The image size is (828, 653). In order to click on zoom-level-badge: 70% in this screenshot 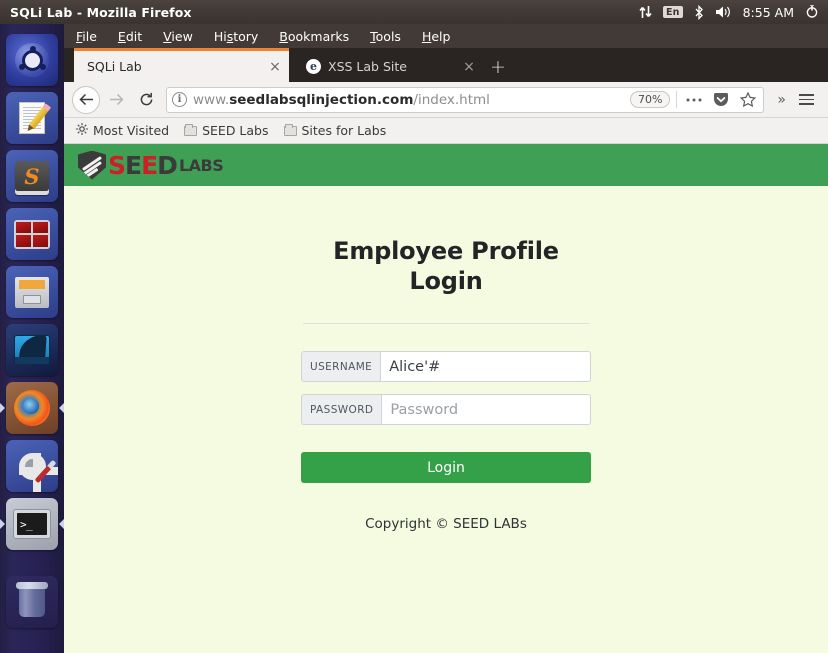, I will do `click(650, 99)`.